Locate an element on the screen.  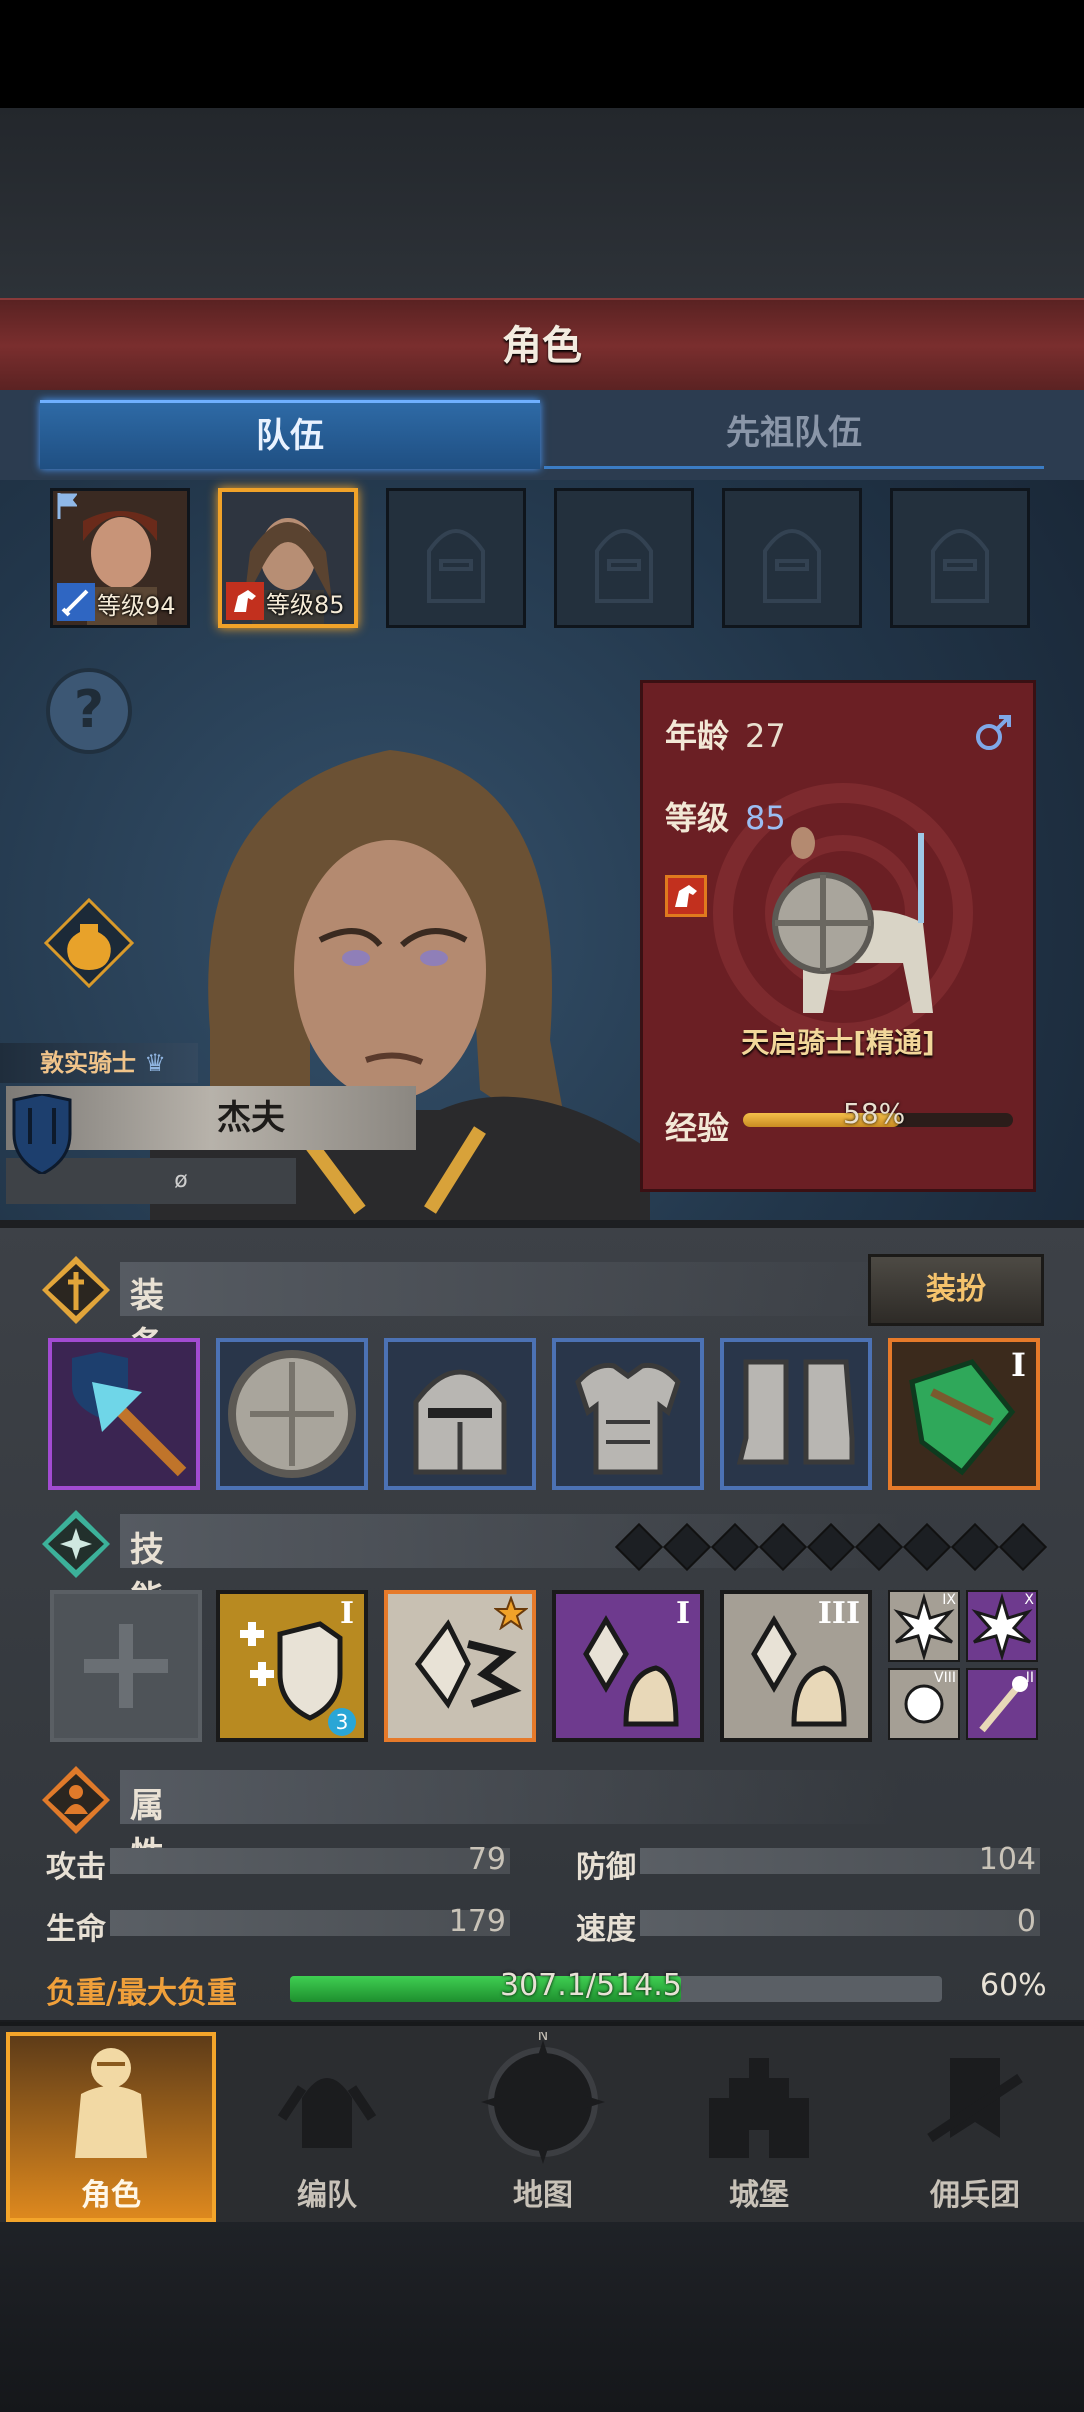
skill-slot-3: I is located at coordinates (628, 1666).